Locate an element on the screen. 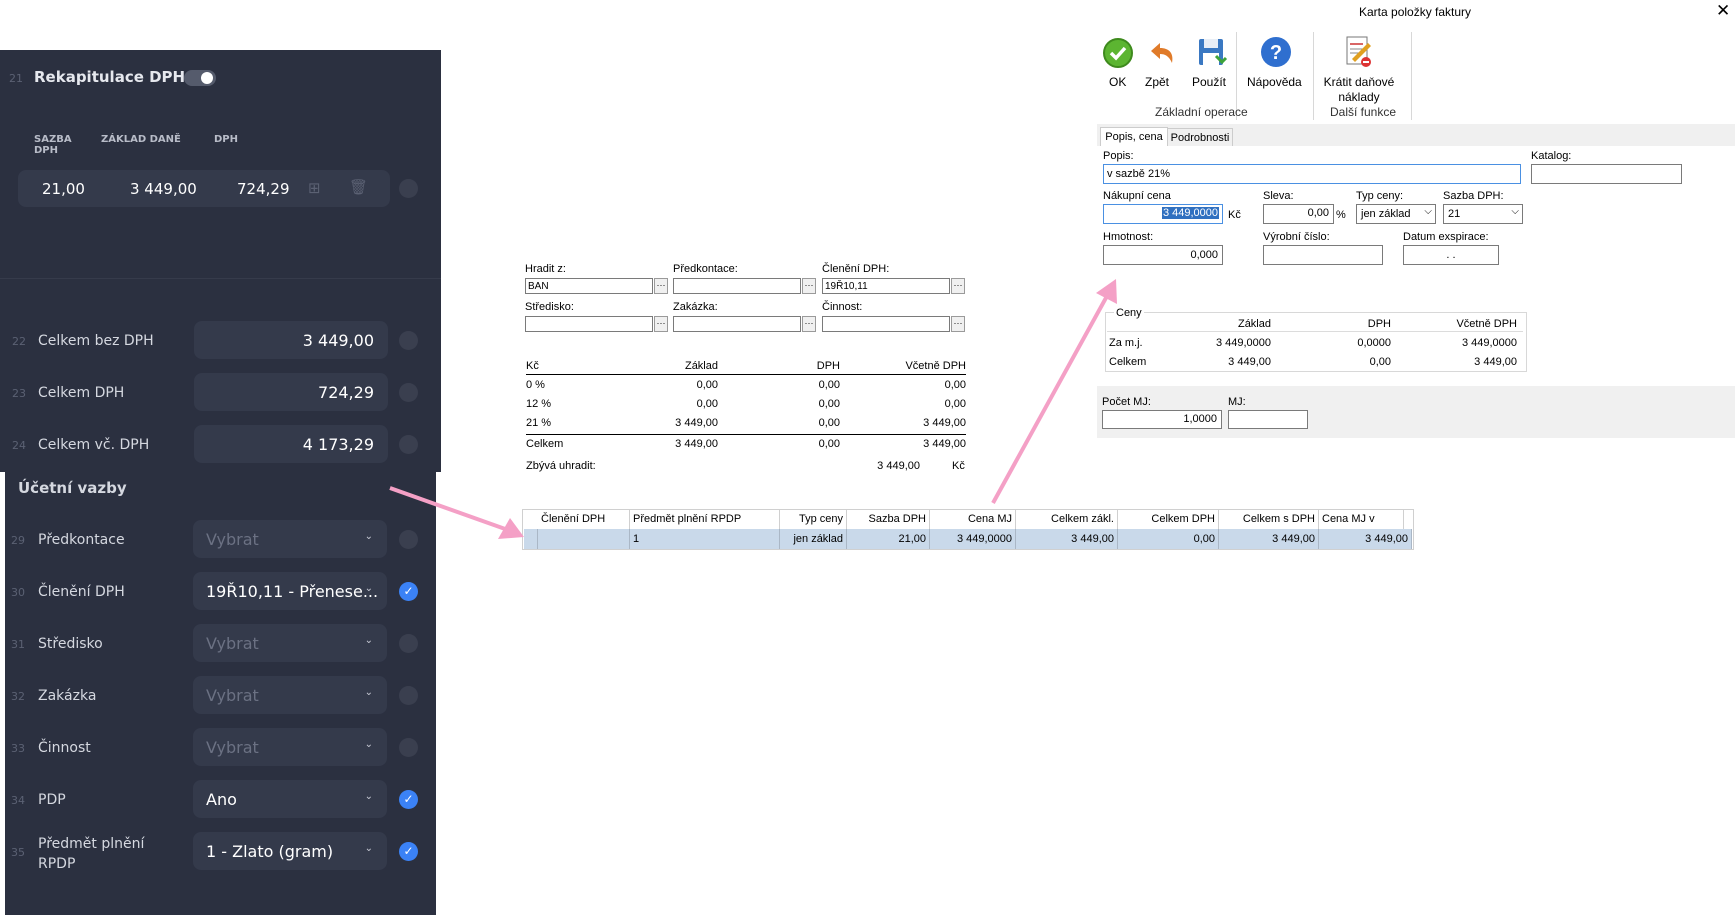 This screenshot has height=915, width=1735. pink-arrow-to-dialog is located at coordinates (1054, 391).